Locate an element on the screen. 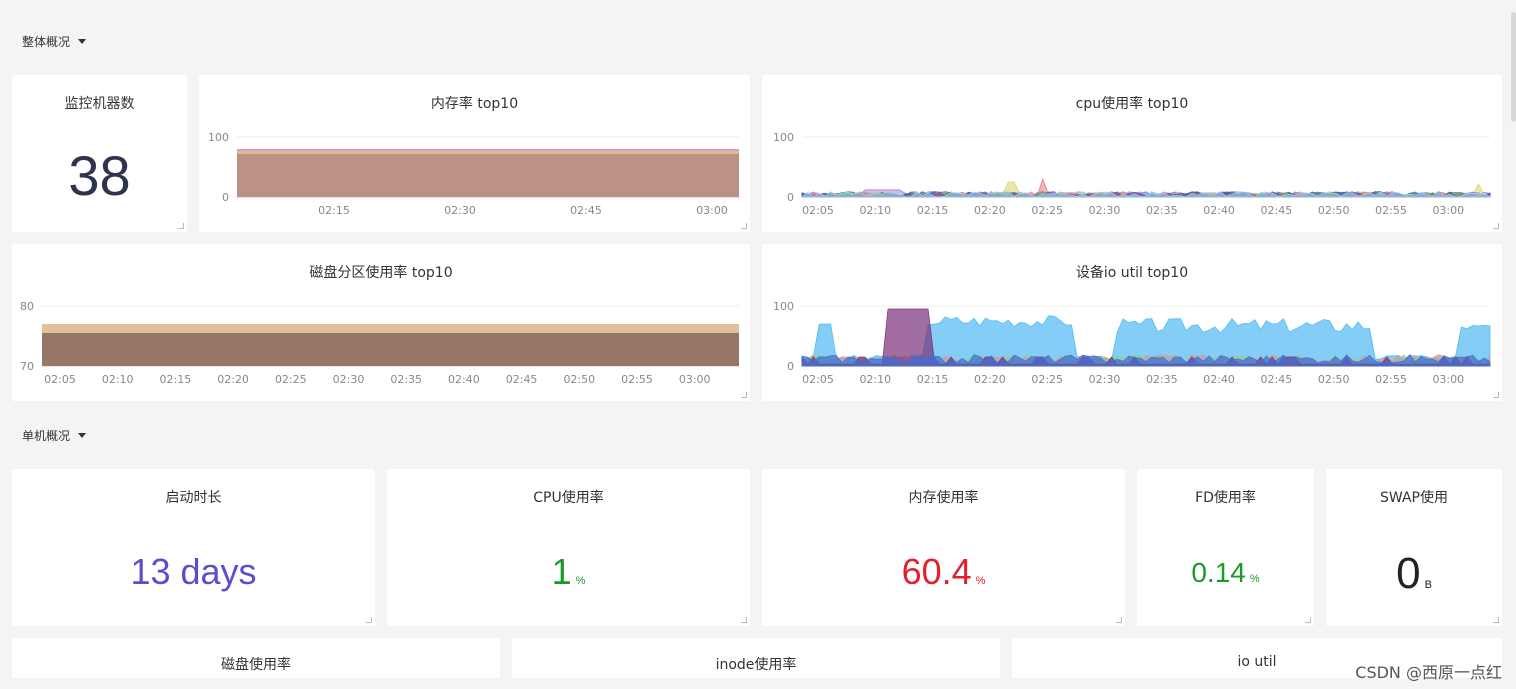 This screenshot has width=1516, height=689. fd-usage-unit: % is located at coordinates (1254, 579).